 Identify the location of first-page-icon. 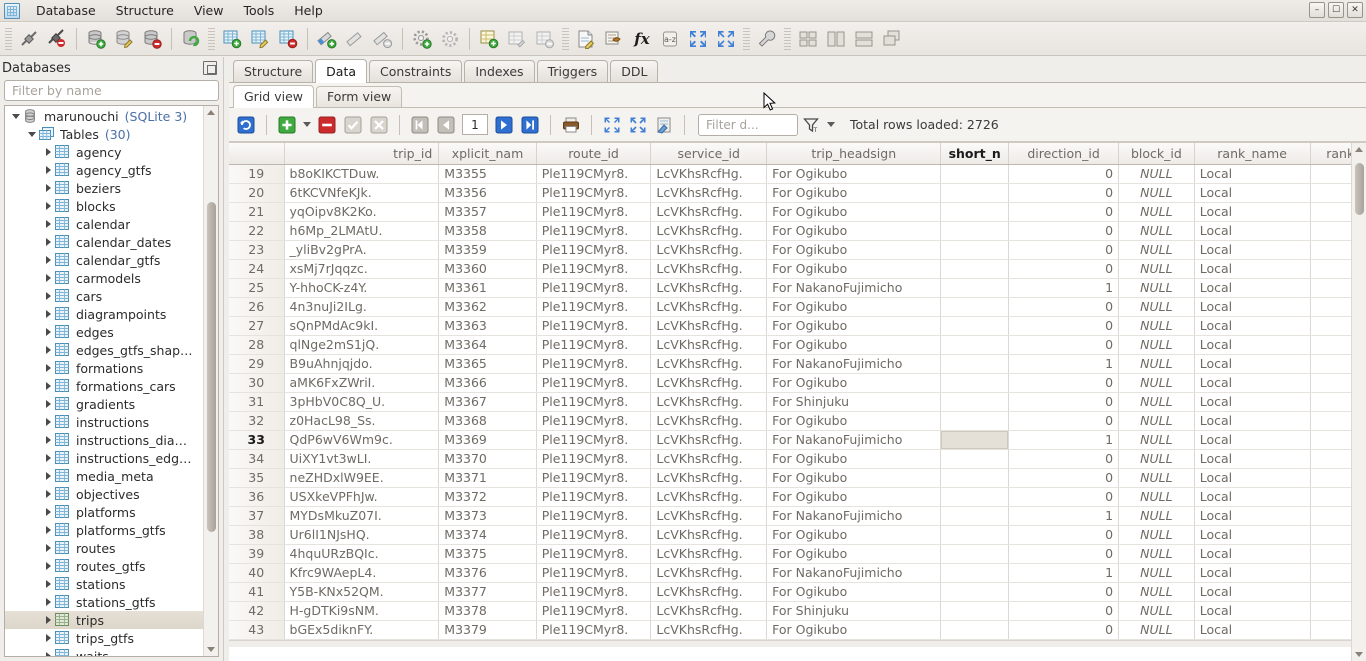
(420, 125).